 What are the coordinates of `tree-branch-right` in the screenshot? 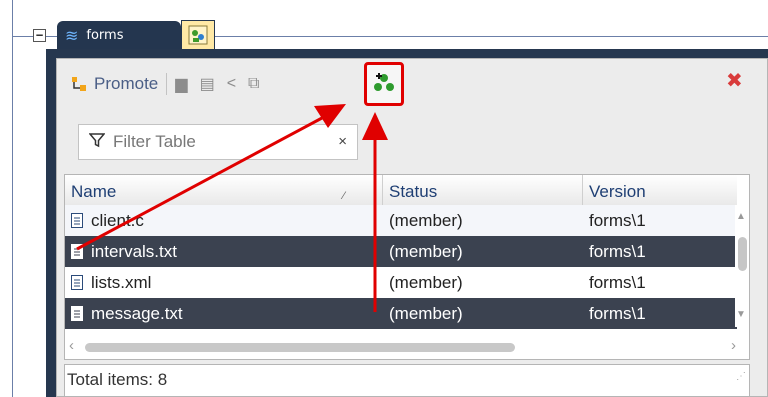 It's located at (491, 36).